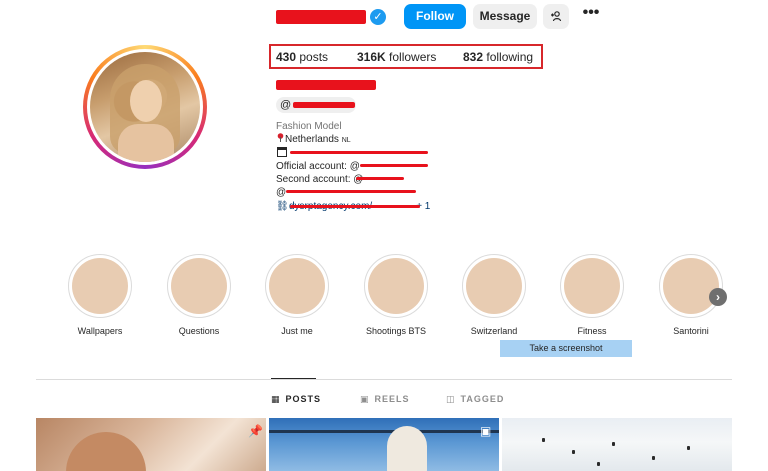 The image size is (768, 471). What do you see at coordinates (435, 16) in the screenshot?
I see `follow-button: Follow` at bounding box center [435, 16].